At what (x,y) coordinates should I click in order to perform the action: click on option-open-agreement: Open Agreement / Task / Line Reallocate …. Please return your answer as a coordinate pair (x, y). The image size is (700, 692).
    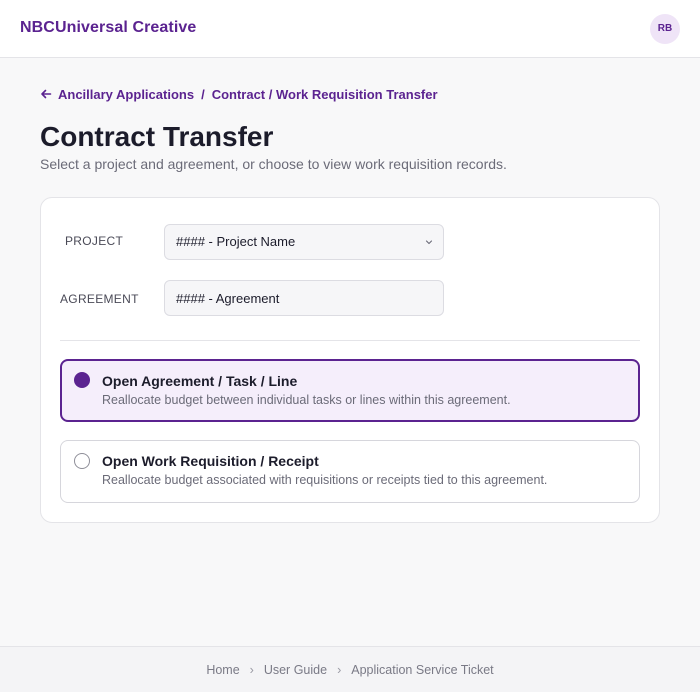
    Looking at the image, I should click on (350, 390).